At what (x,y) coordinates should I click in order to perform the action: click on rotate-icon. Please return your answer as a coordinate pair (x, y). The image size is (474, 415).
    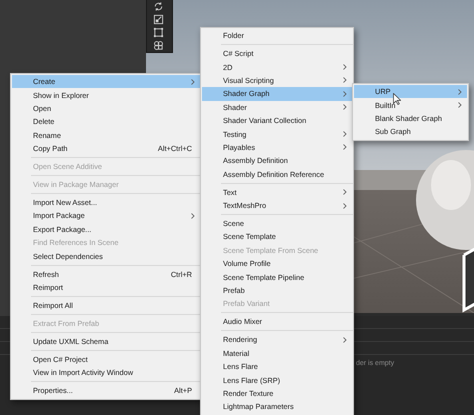
    Looking at the image, I should click on (158, 6).